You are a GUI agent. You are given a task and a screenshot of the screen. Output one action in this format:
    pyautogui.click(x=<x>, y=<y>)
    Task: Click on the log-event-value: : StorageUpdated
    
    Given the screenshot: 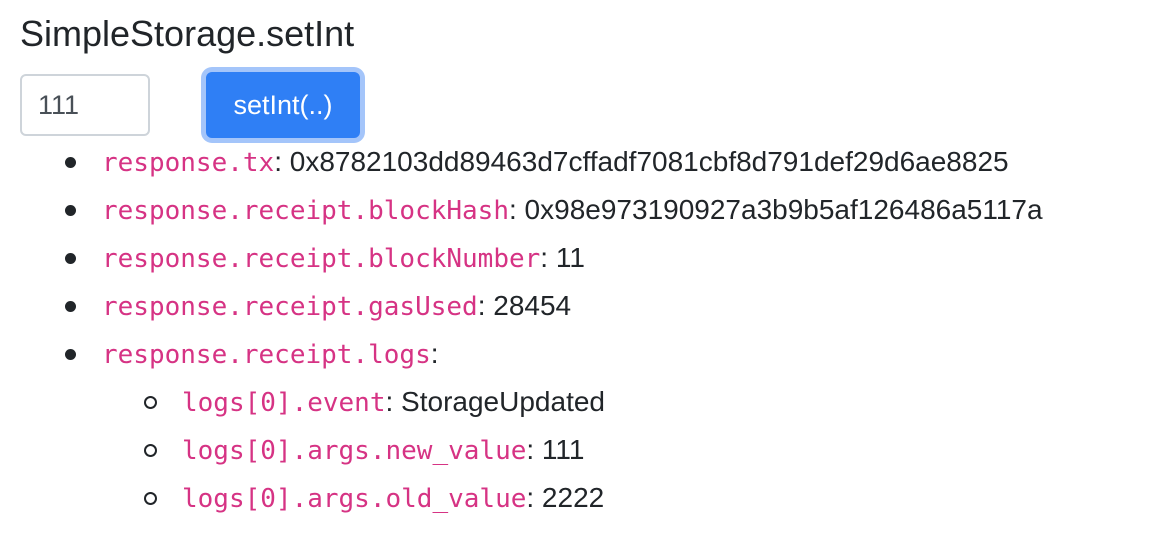 What is the action you would take?
    pyautogui.click(x=495, y=401)
    